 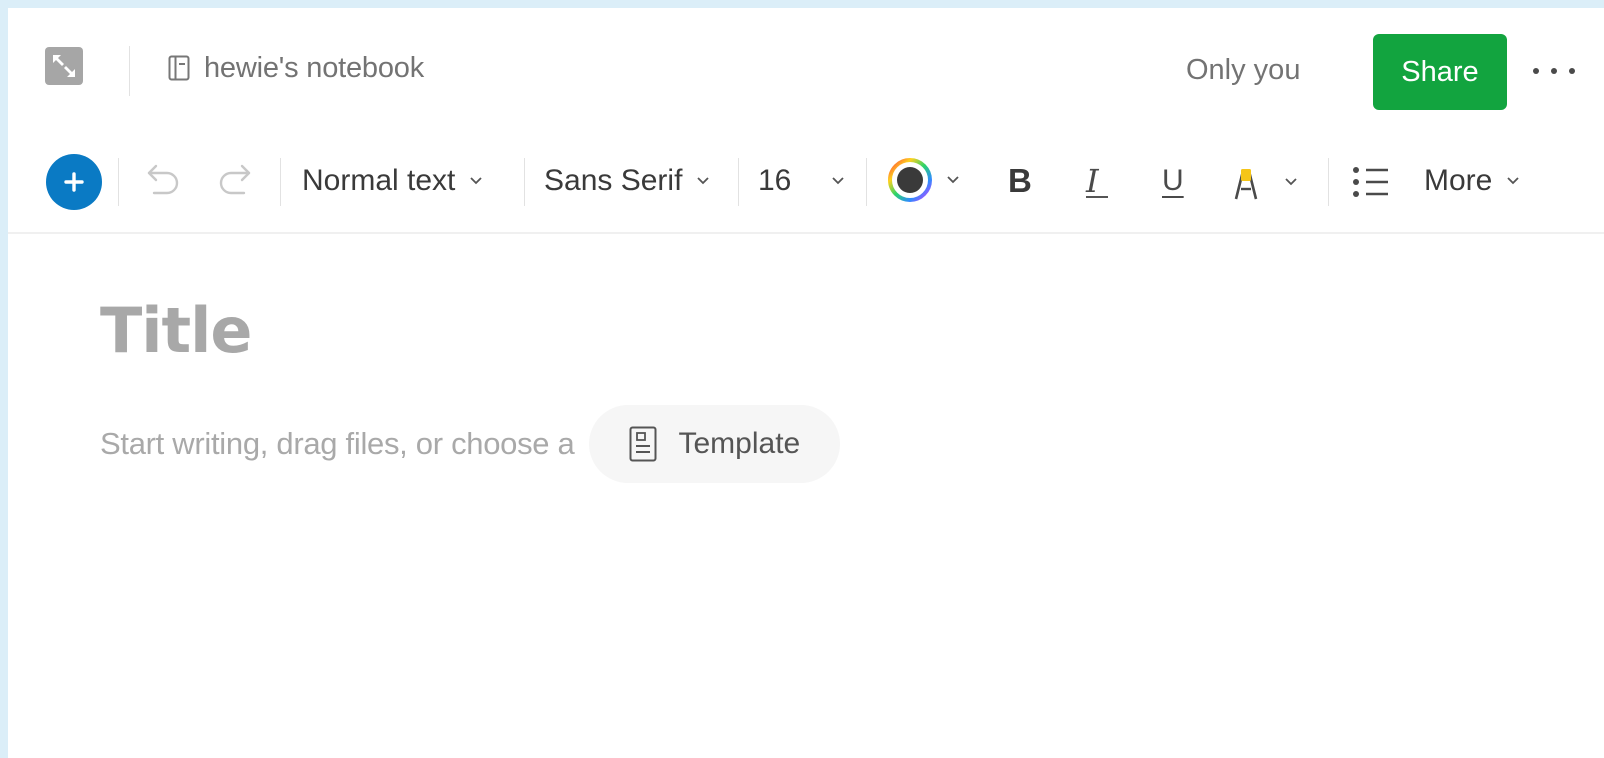 I want to click on notebook-name: hewie's notebook, so click(x=314, y=67).